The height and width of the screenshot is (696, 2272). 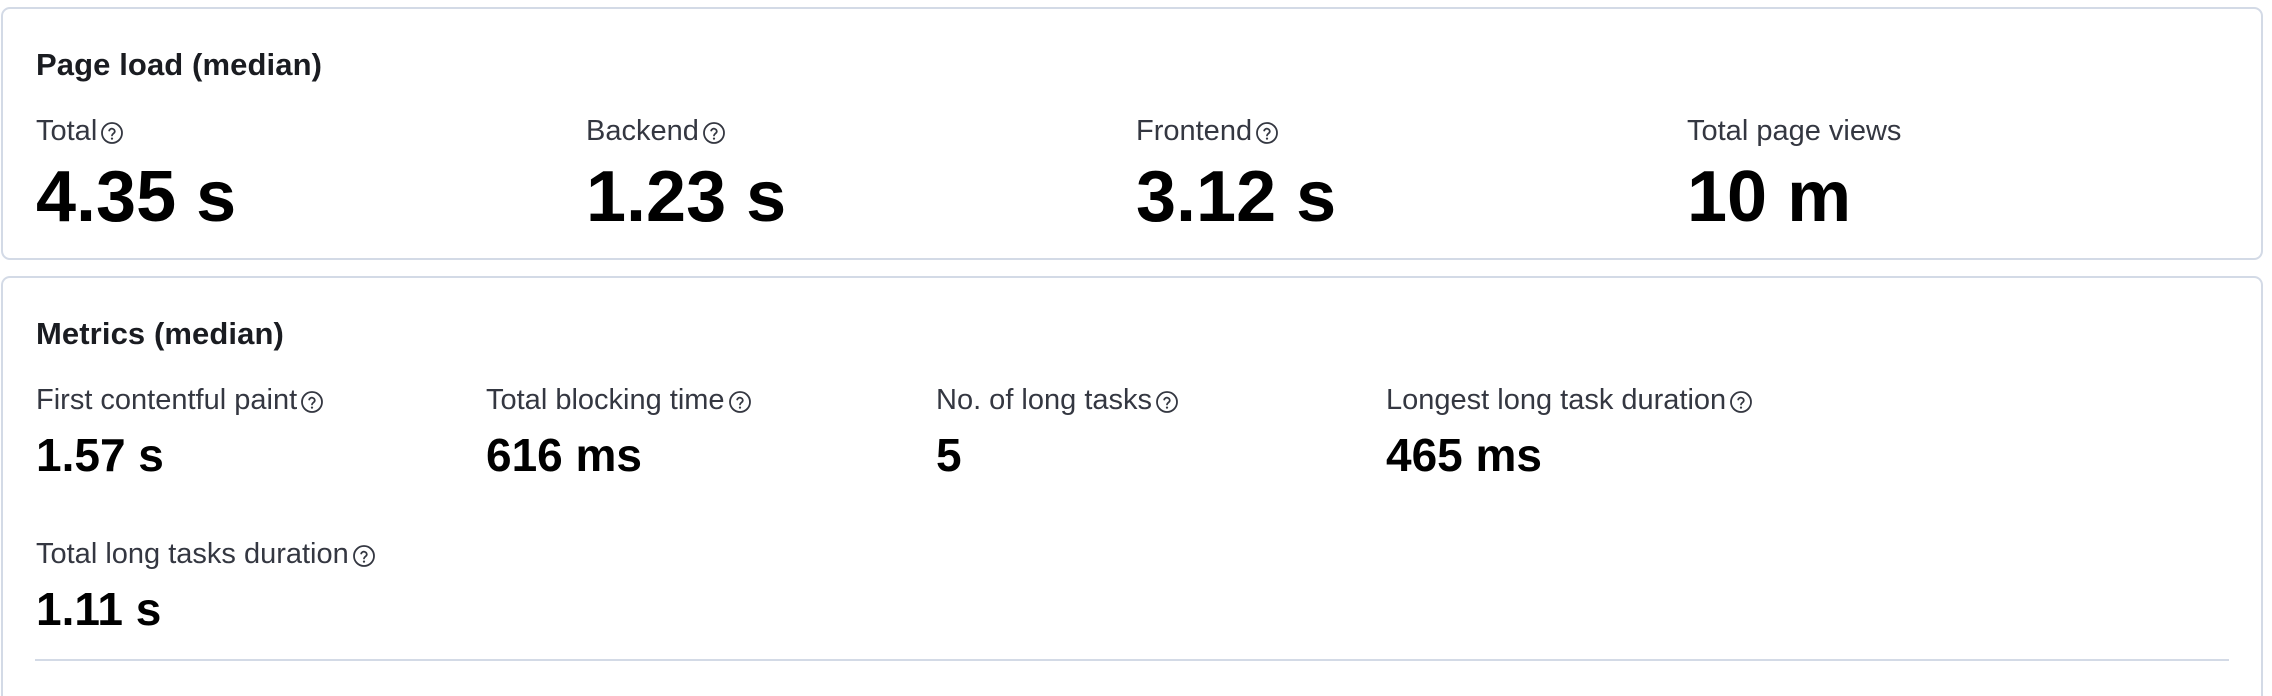 What do you see at coordinates (1794, 130) in the screenshot?
I see `stat-page-views-label: Total page views` at bounding box center [1794, 130].